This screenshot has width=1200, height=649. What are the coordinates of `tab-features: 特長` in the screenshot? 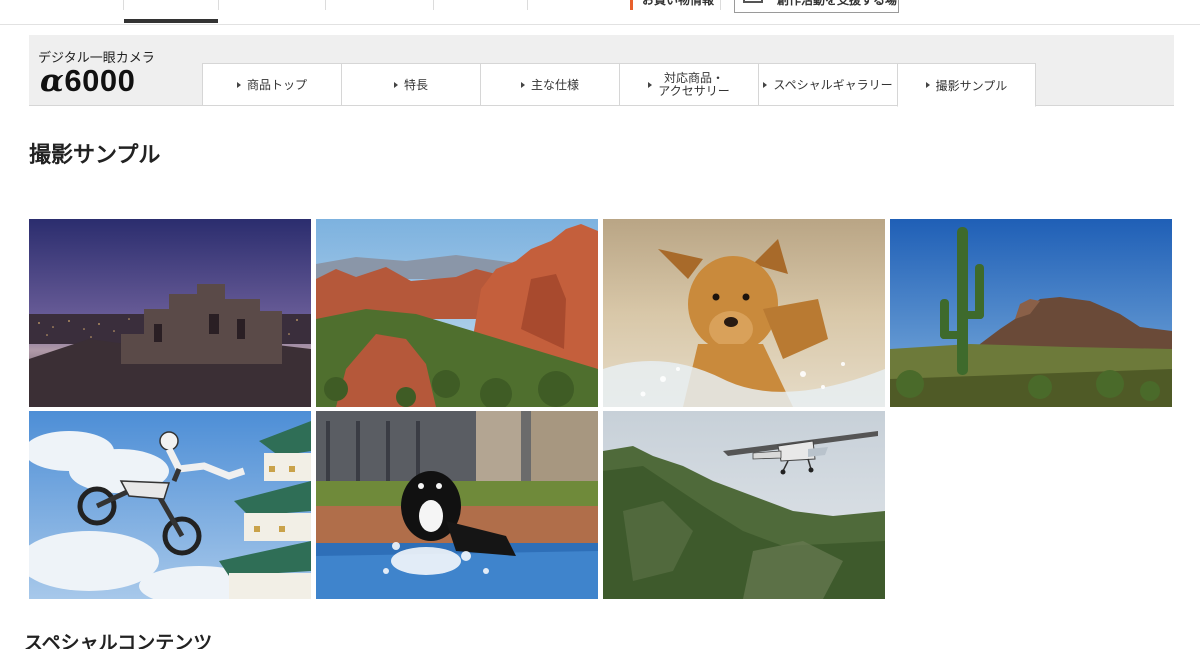 It's located at (410, 84).